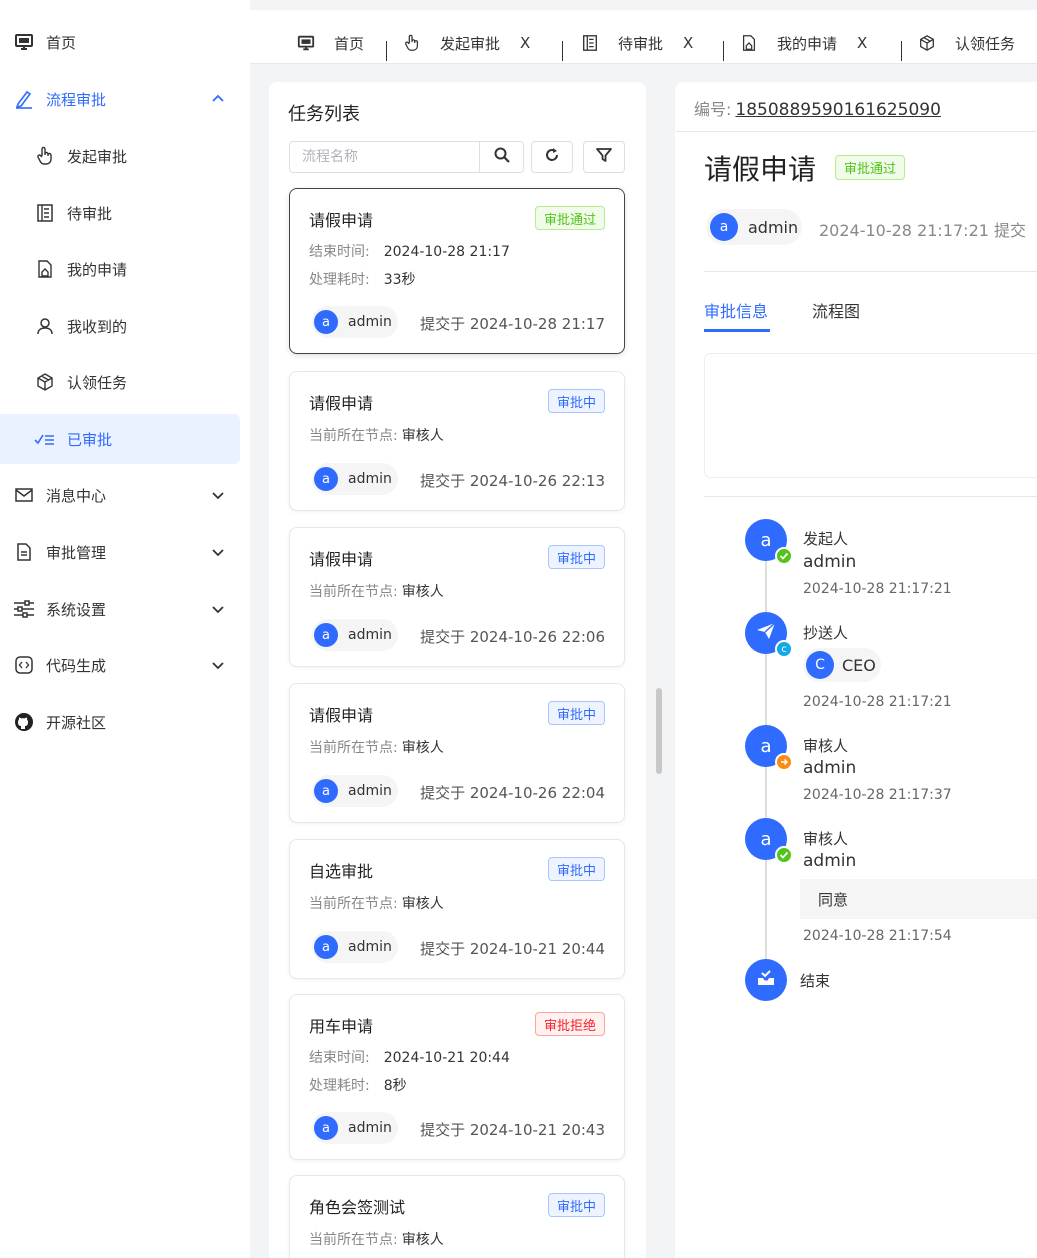 The height and width of the screenshot is (1258, 1037). What do you see at coordinates (466, 43) in the screenshot?
I see `tab-start-approval: 发起审批 X` at bounding box center [466, 43].